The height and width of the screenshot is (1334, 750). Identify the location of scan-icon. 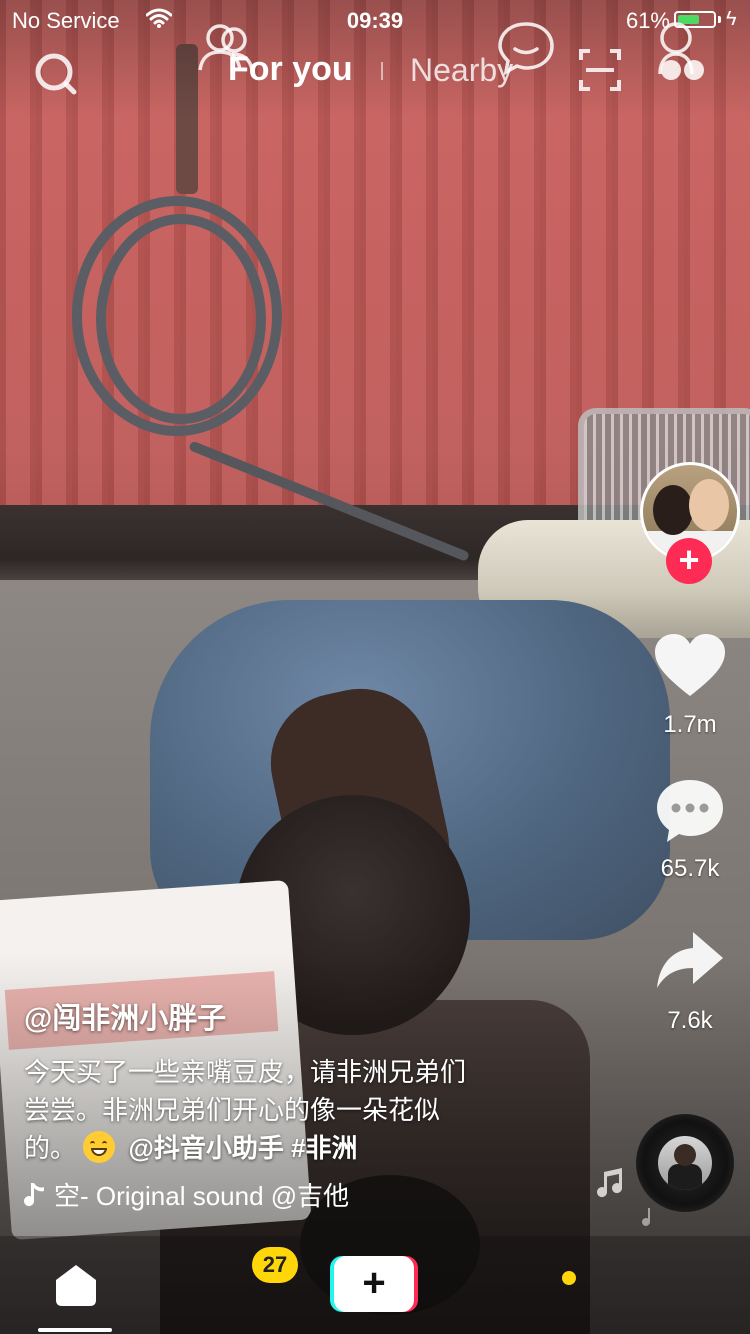
(600, 70).